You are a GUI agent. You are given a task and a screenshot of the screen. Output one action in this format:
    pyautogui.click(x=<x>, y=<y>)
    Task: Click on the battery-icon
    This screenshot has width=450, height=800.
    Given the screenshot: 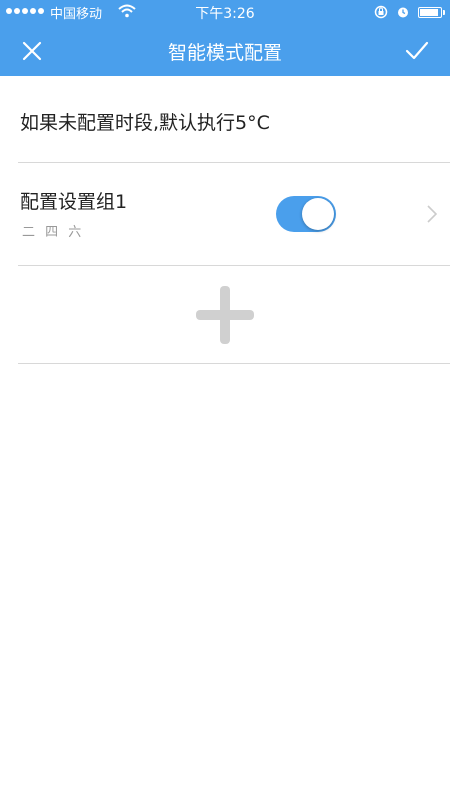 What is the action you would take?
    pyautogui.click(x=431, y=12)
    